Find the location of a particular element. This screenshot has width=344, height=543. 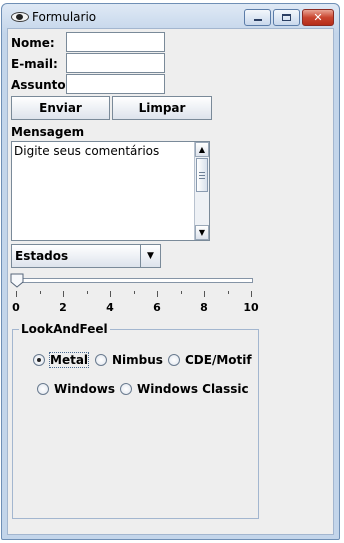

close-button: ✕ is located at coordinates (318, 17).